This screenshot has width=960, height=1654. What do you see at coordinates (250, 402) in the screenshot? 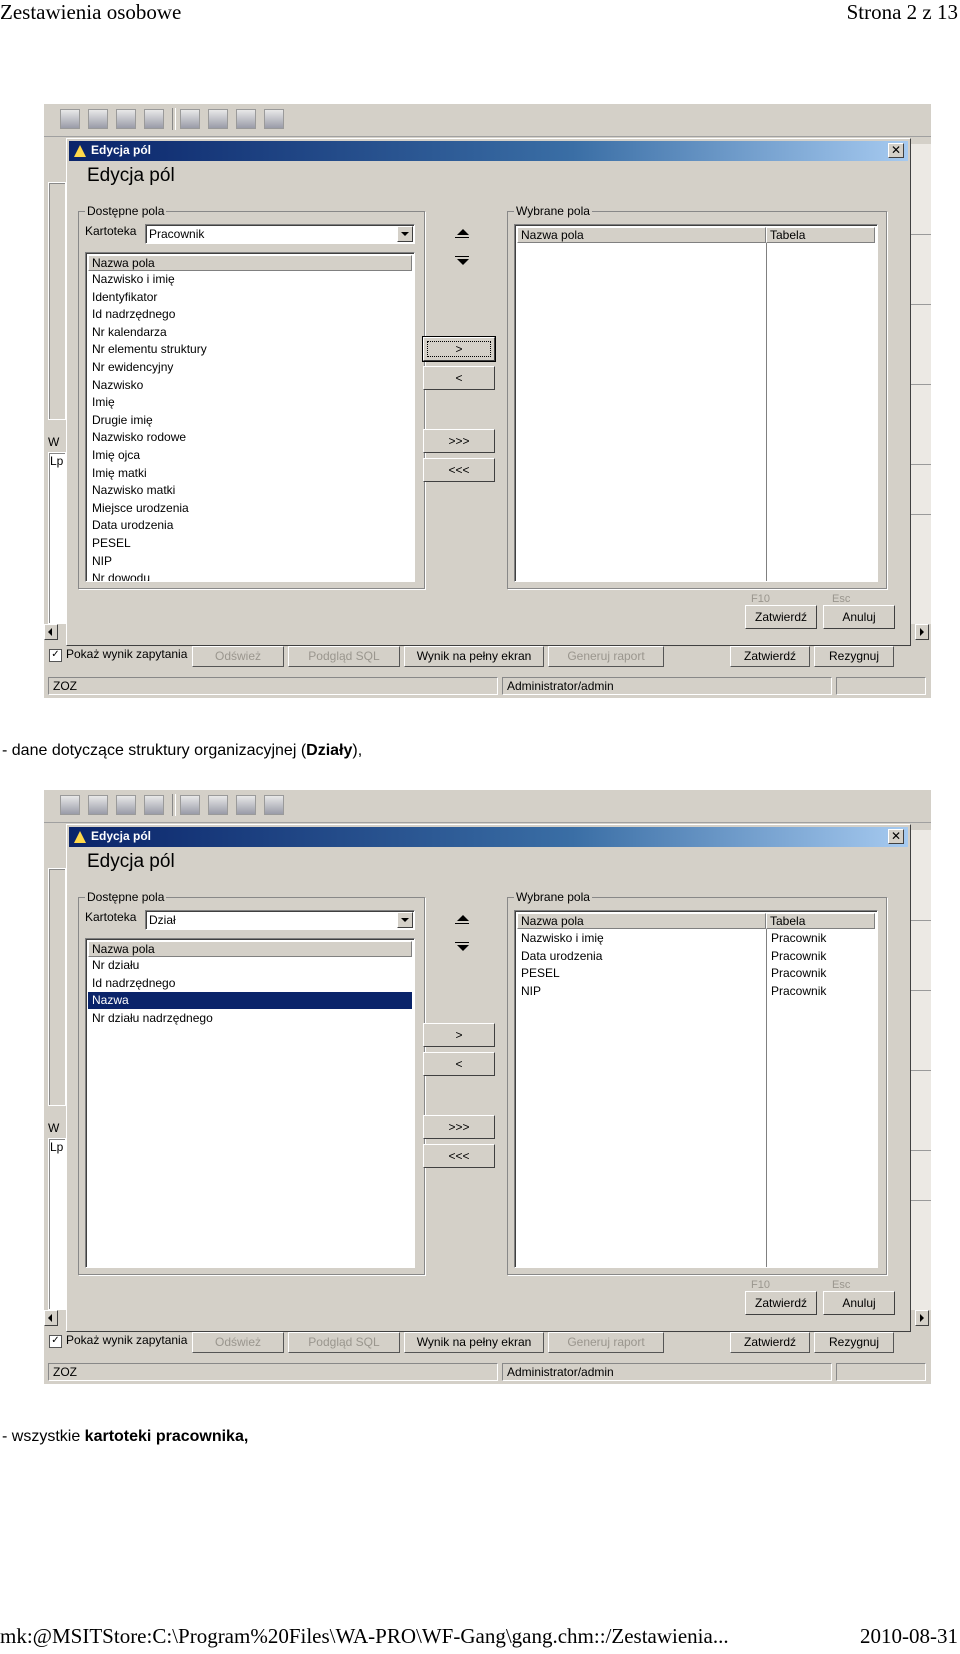
I see `available-field-item: Imię` at bounding box center [250, 402].